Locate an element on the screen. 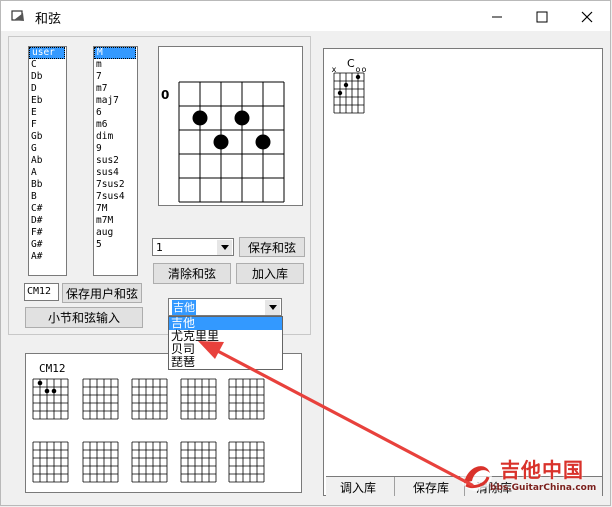 The image size is (612, 507). root-note-item: Ab is located at coordinates (47, 161).